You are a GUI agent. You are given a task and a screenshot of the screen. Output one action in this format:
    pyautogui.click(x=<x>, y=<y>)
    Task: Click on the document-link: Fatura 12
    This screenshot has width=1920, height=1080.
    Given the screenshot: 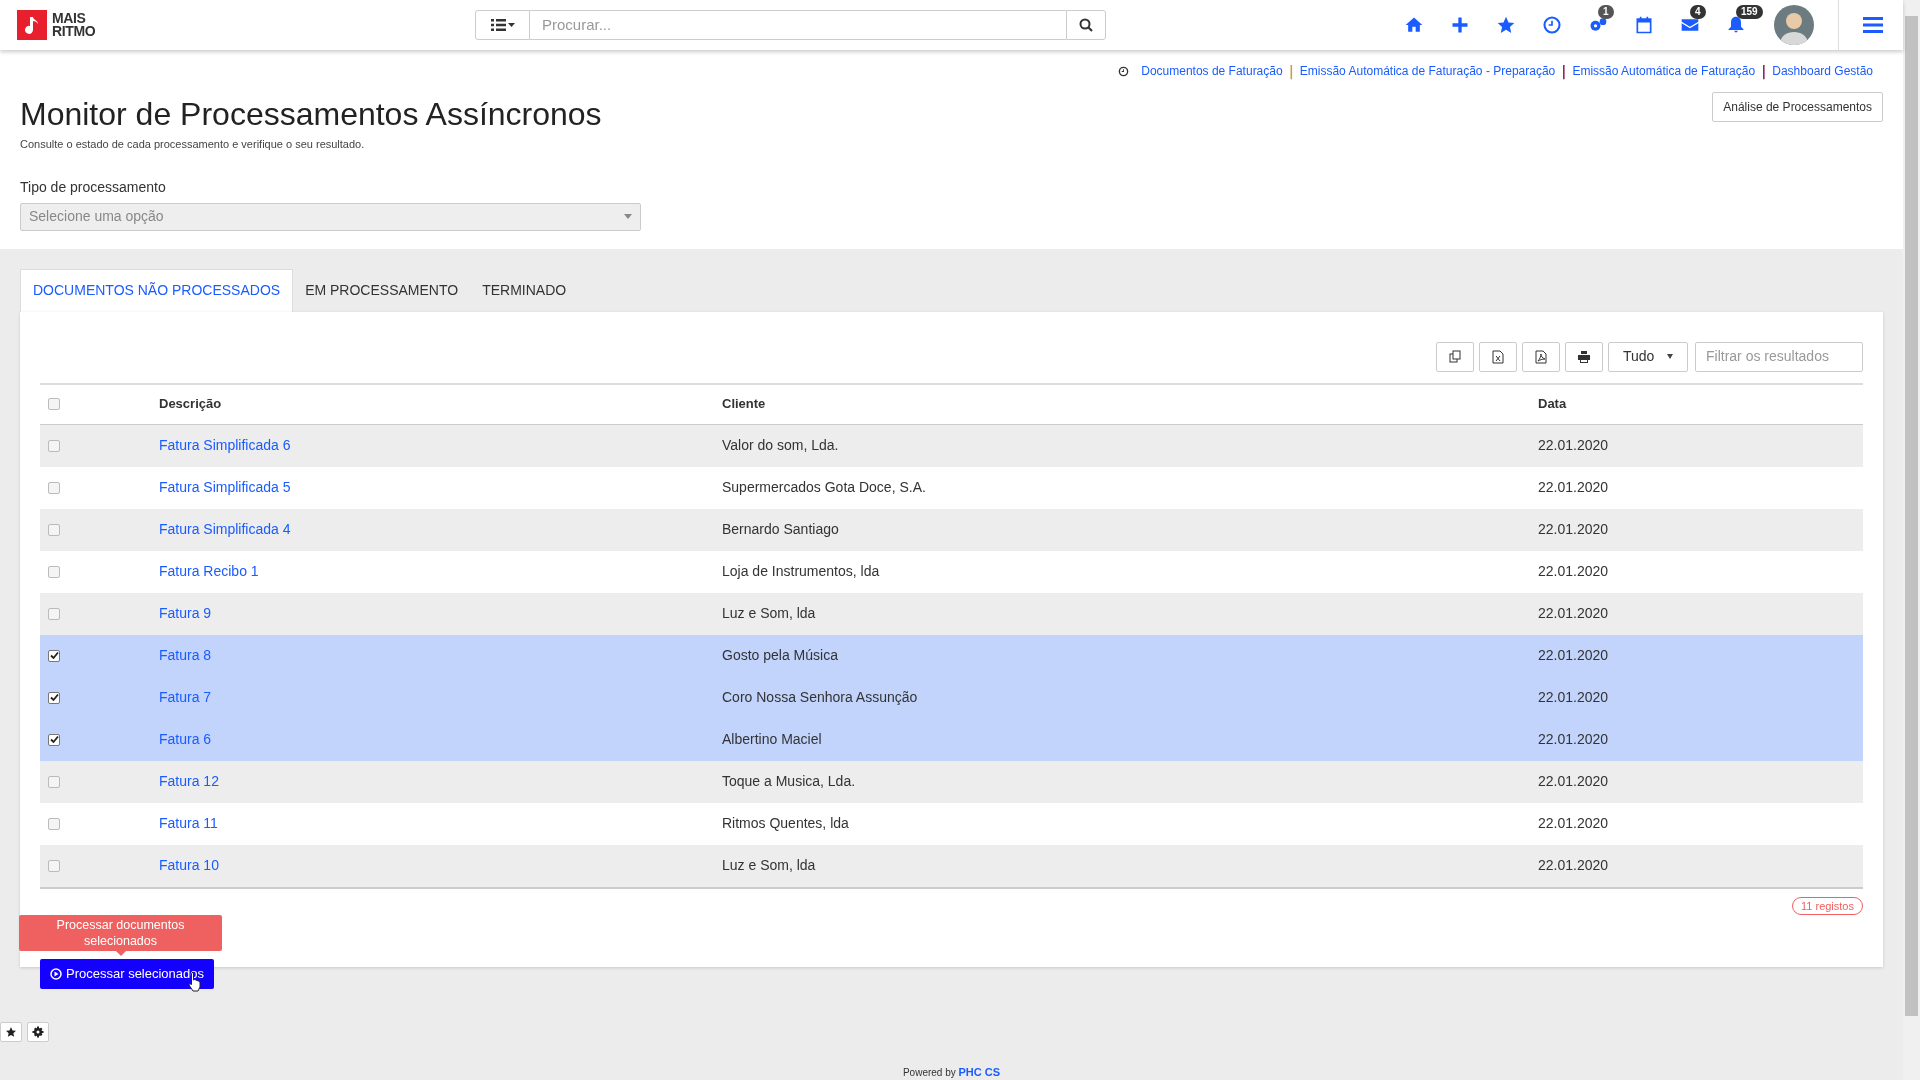 What is the action you would take?
    pyautogui.click(x=189, y=781)
    